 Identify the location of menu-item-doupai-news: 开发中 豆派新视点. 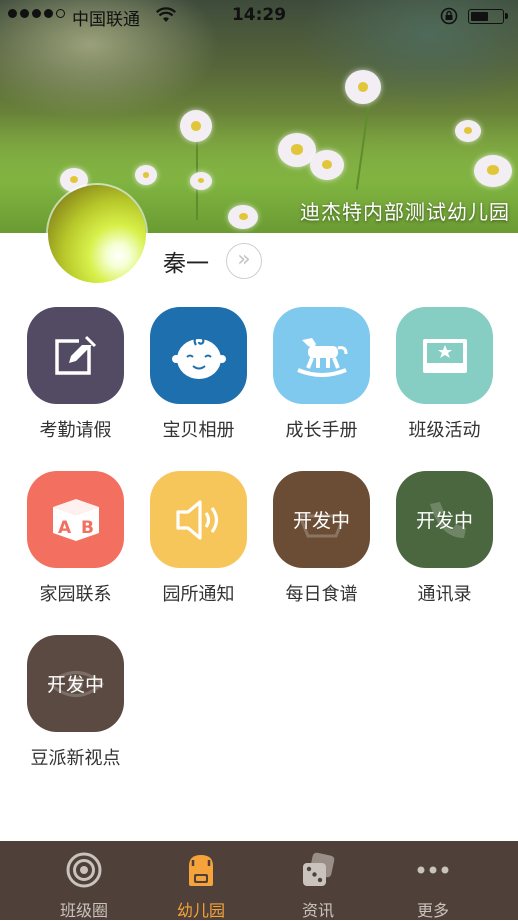
(75, 702).